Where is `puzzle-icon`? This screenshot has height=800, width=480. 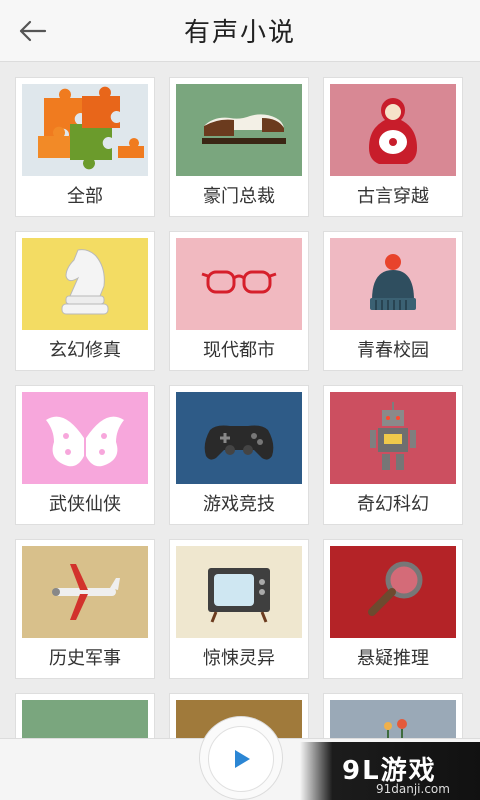 puzzle-icon is located at coordinates (91, 128).